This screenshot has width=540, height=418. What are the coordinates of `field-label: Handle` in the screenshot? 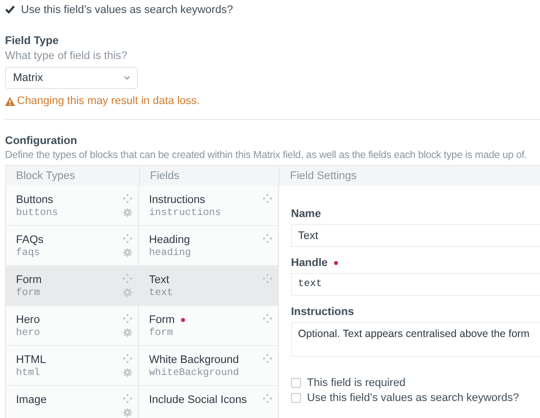 It's located at (309, 263).